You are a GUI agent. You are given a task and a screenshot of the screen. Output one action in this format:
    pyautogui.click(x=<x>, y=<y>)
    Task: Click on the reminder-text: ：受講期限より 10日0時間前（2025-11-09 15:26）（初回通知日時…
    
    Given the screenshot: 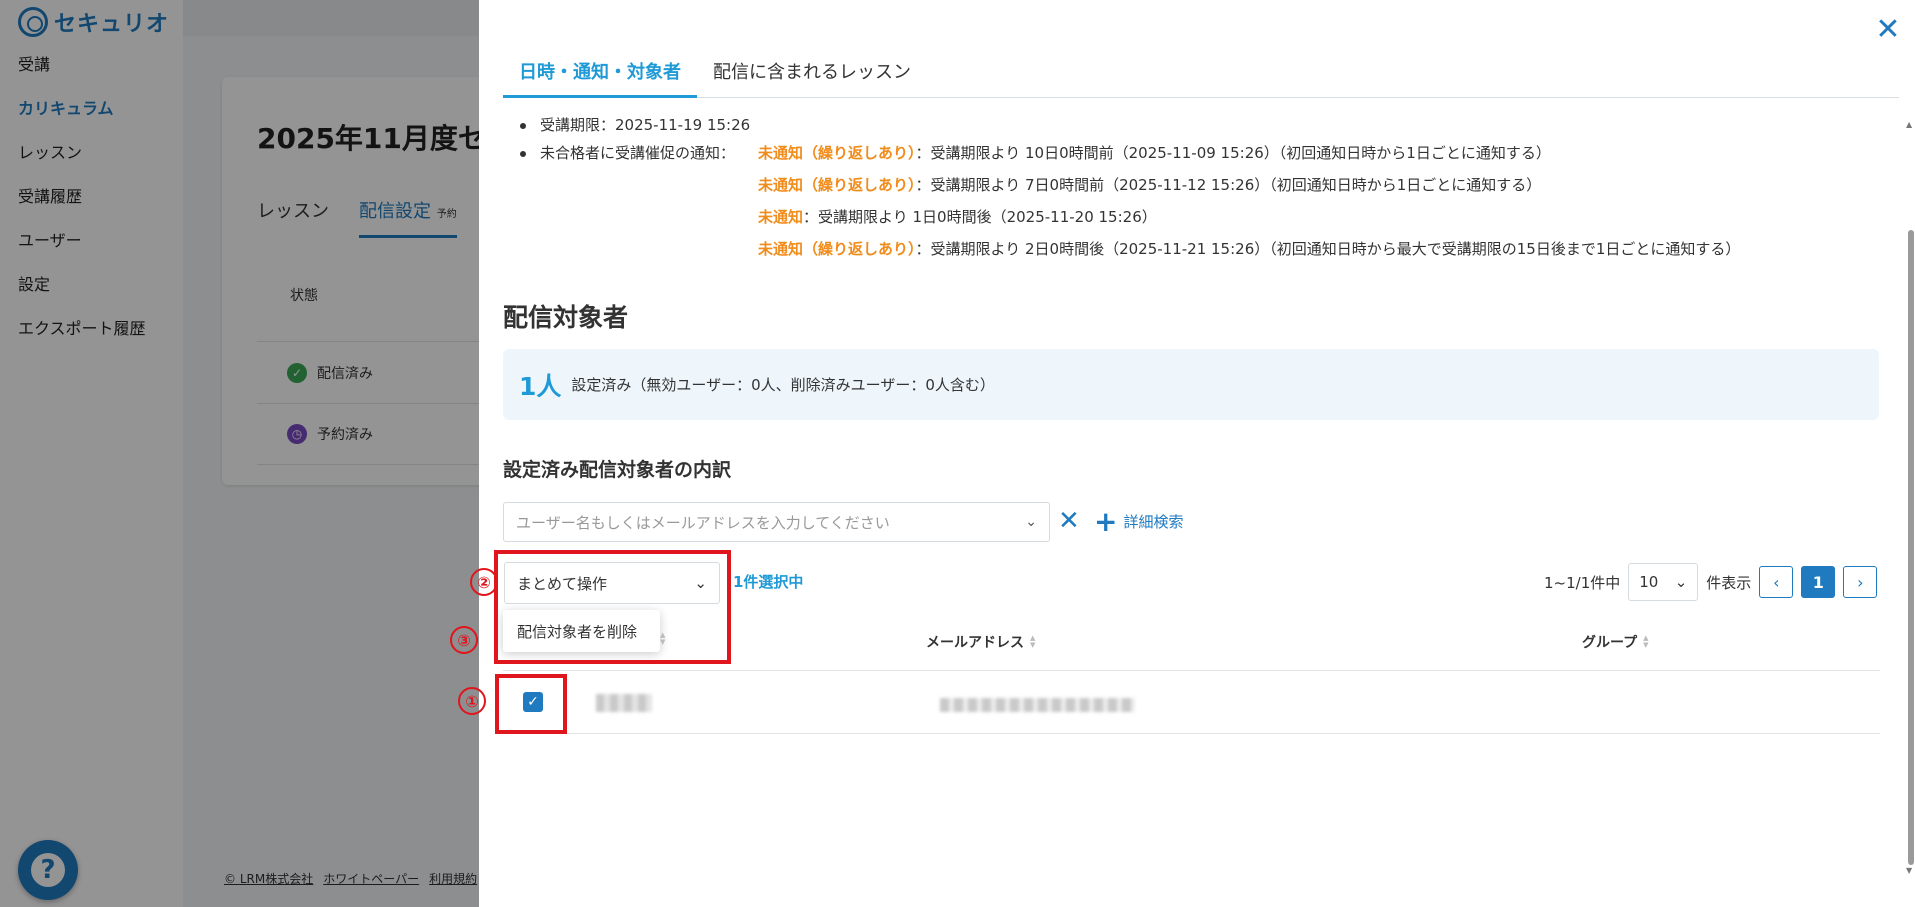 What is the action you would take?
    pyautogui.click(x=1233, y=153)
    